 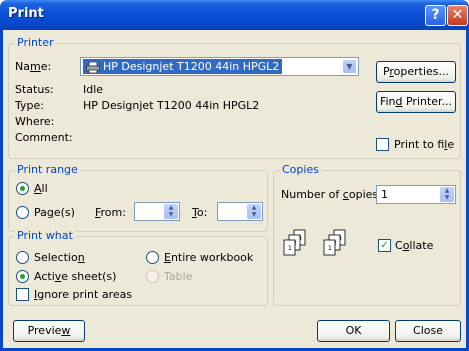 What do you see at coordinates (240, 211) in the screenshot?
I see `to-spinner: ▲ ▼` at bounding box center [240, 211].